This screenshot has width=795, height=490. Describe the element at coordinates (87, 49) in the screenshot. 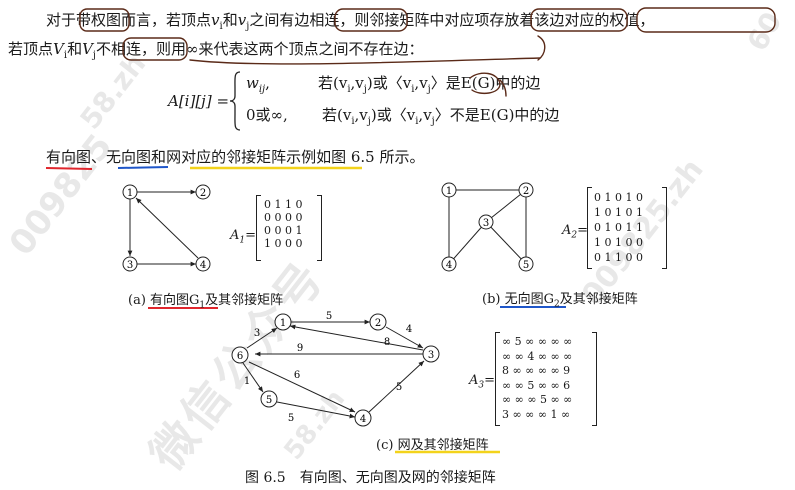

I see `var-Vj: V` at that location.